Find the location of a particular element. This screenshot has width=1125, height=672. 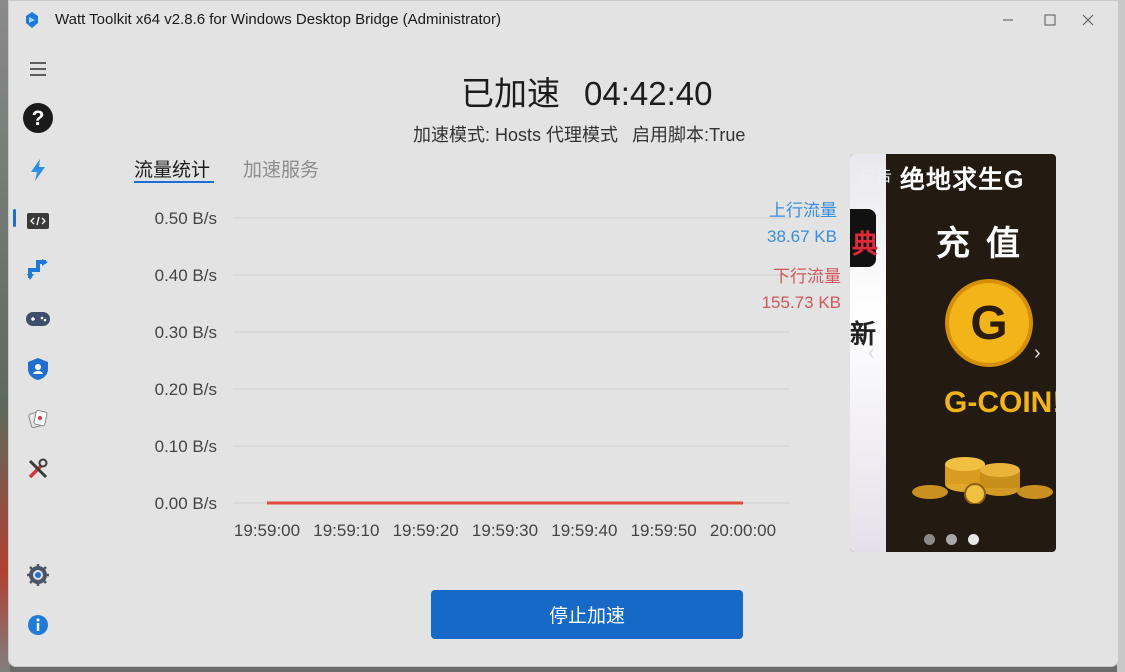

x-tick-label: 19:59:20 is located at coordinates (426, 530).